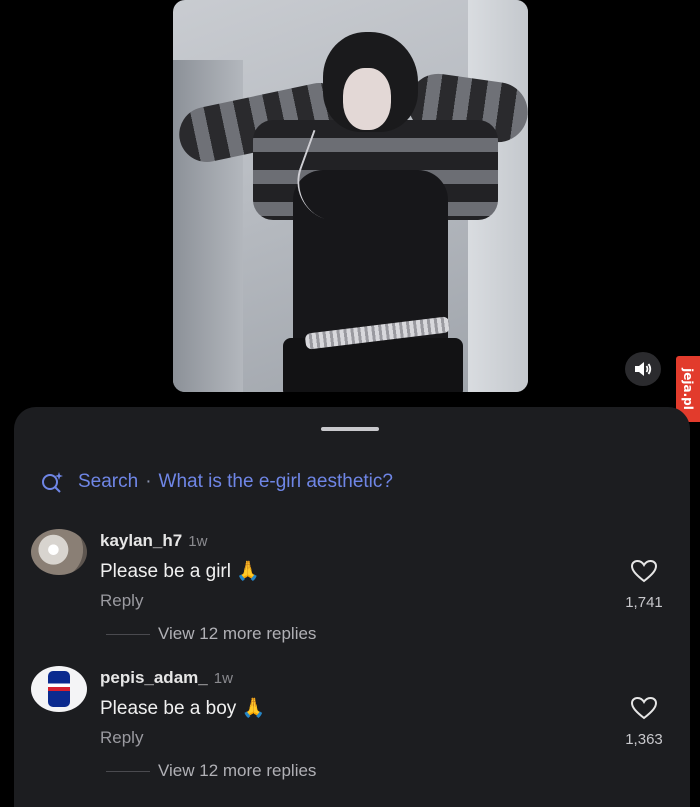 The image size is (700, 807). What do you see at coordinates (367, 99) in the screenshot?
I see `video-frame-figure` at bounding box center [367, 99].